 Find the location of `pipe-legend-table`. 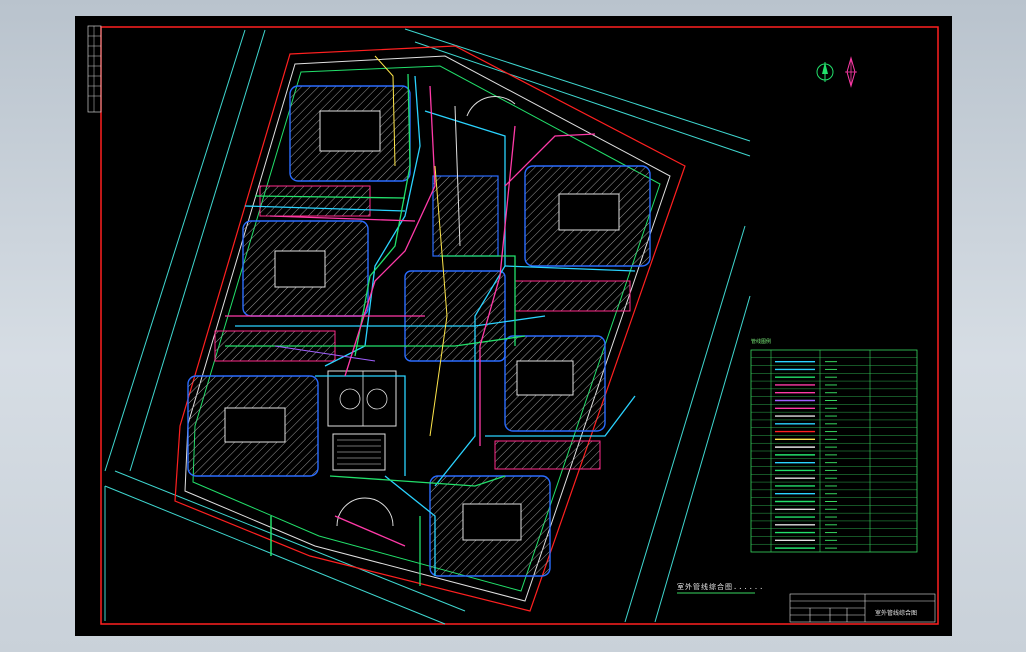

pipe-legend-table is located at coordinates (834, 451).